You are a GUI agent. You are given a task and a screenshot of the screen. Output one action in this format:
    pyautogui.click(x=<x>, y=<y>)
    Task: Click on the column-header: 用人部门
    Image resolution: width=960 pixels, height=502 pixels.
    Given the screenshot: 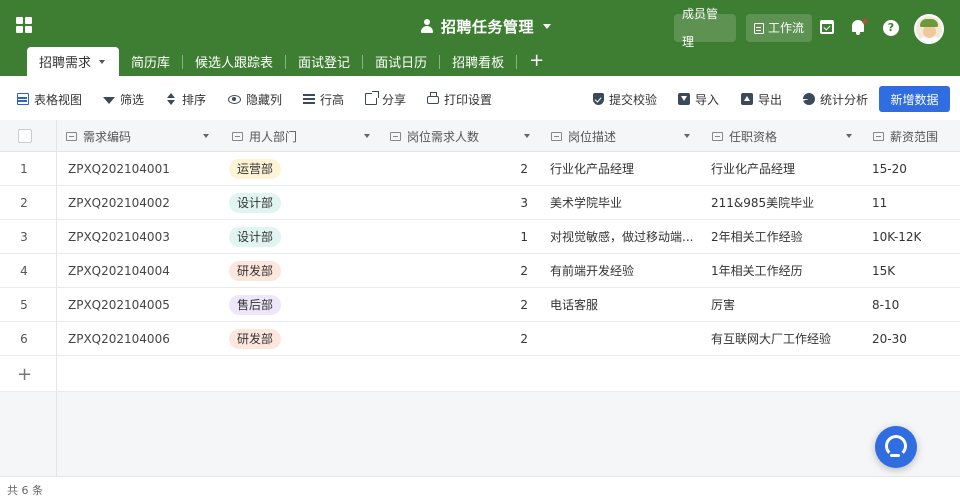 What is the action you would take?
    pyautogui.click(x=307, y=136)
    